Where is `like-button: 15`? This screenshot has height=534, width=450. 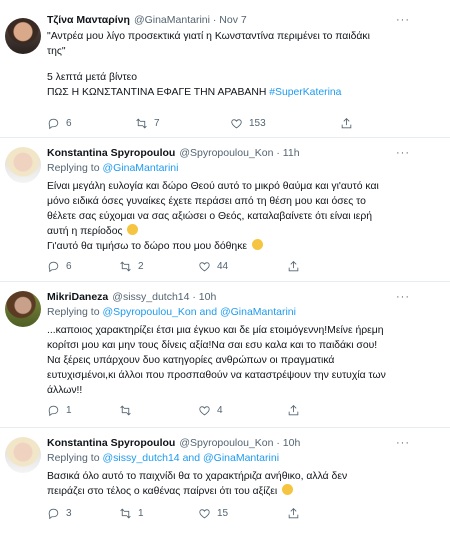 like-button: 15 is located at coordinates (213, 513).